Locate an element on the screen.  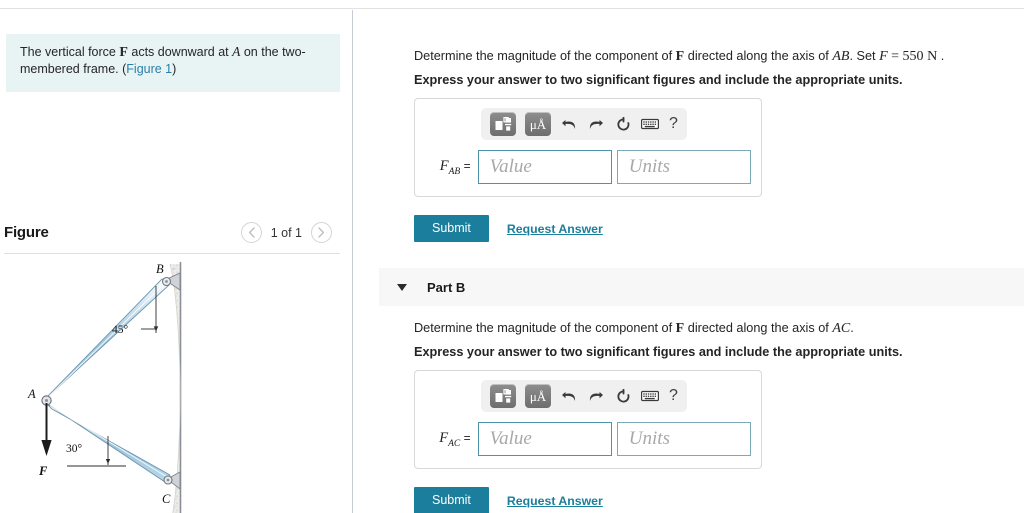
part-b-field-label: FAC = is located at coordinates (451, 439).